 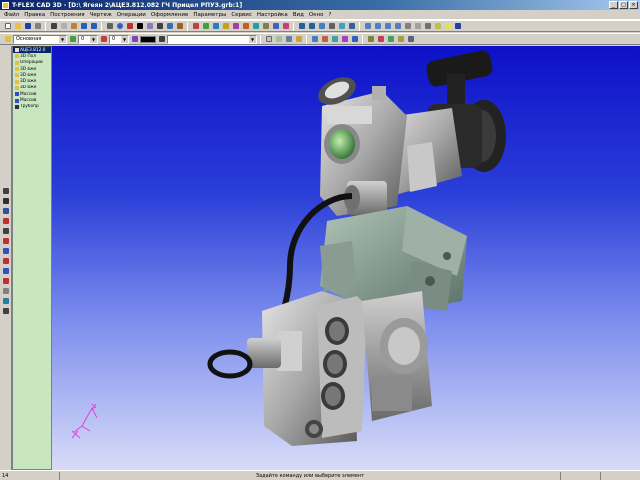 What do you see at coordinates (17, 26) in the screenshot?
I see `open-file-icon` at bounding box center [17, 26].